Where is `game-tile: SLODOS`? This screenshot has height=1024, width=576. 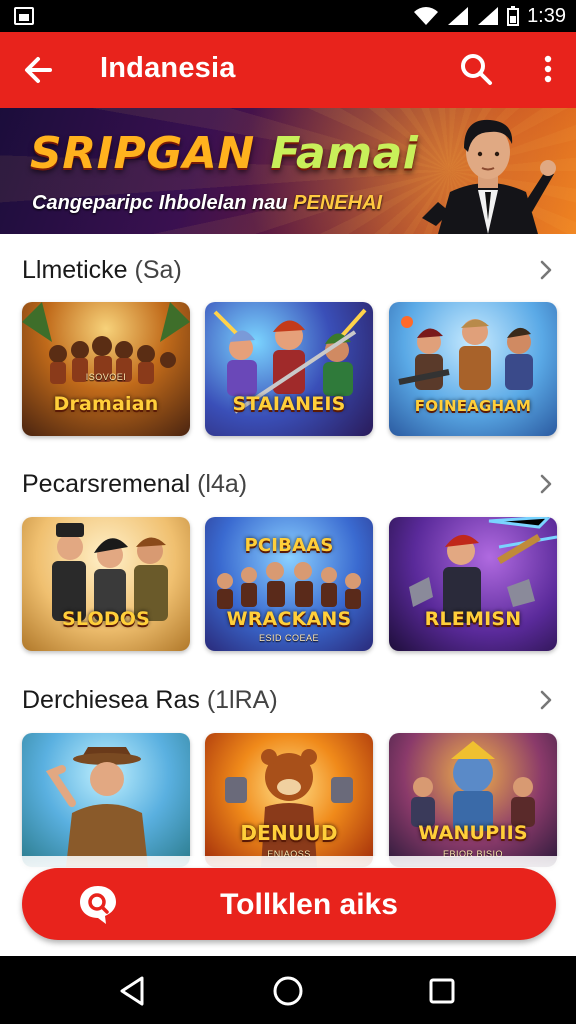 game-tile: SLODOS is located at coordinates (106, 584).